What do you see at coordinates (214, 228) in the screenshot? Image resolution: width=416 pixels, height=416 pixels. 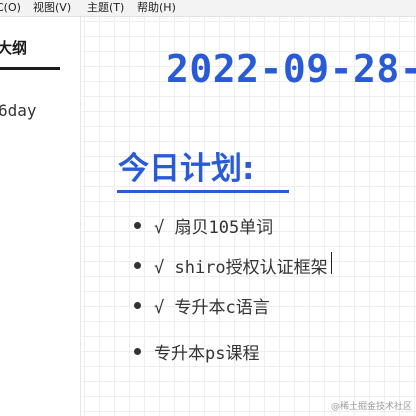 I see `task-text: √ 扇贝105单词` at bounding box center [214, 228].